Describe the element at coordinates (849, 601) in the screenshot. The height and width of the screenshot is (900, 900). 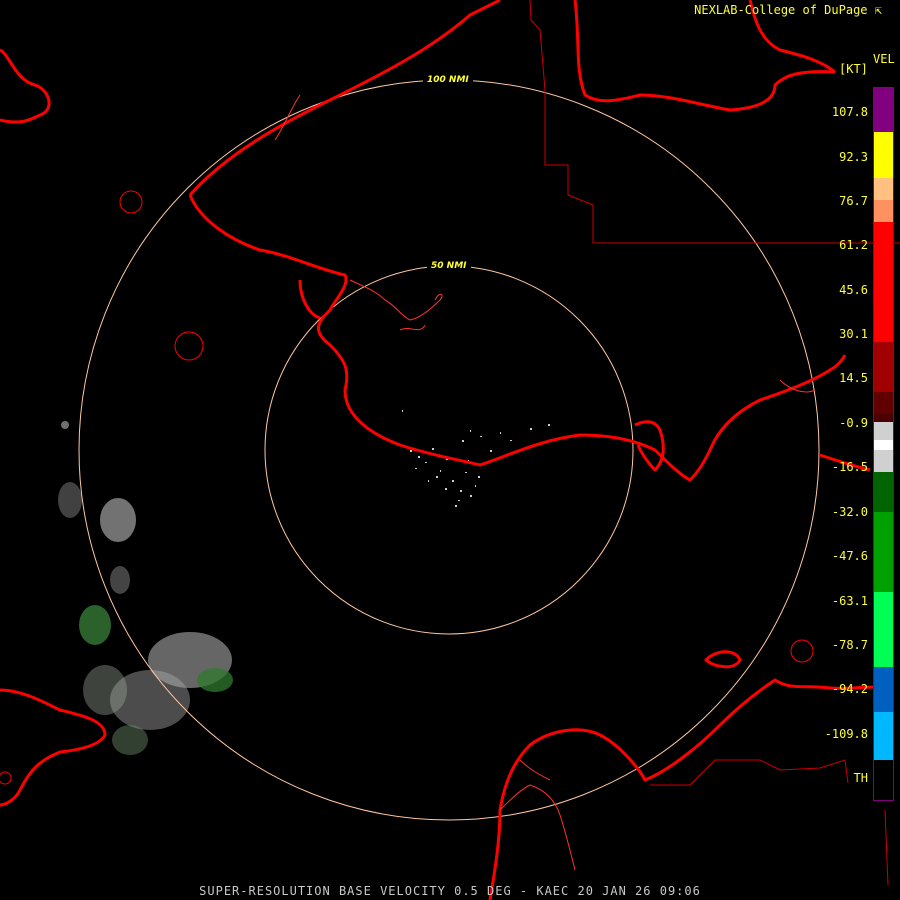
I see `scale-label: -63.1` at that location.